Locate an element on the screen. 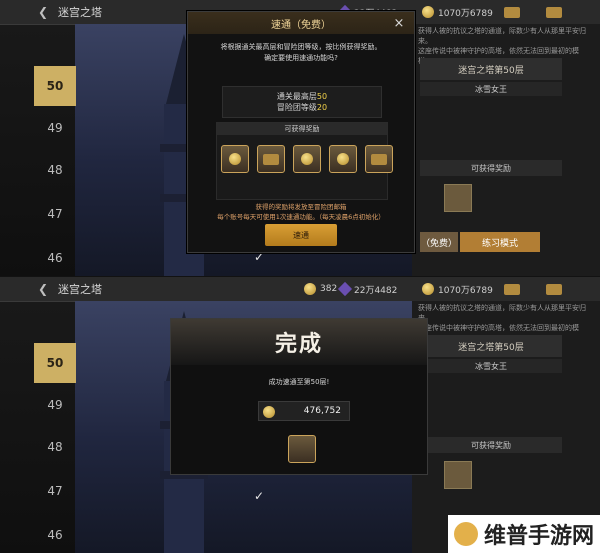 This screenshot has height=553, width=600. logo-icon is located at coordinates (465, 534).